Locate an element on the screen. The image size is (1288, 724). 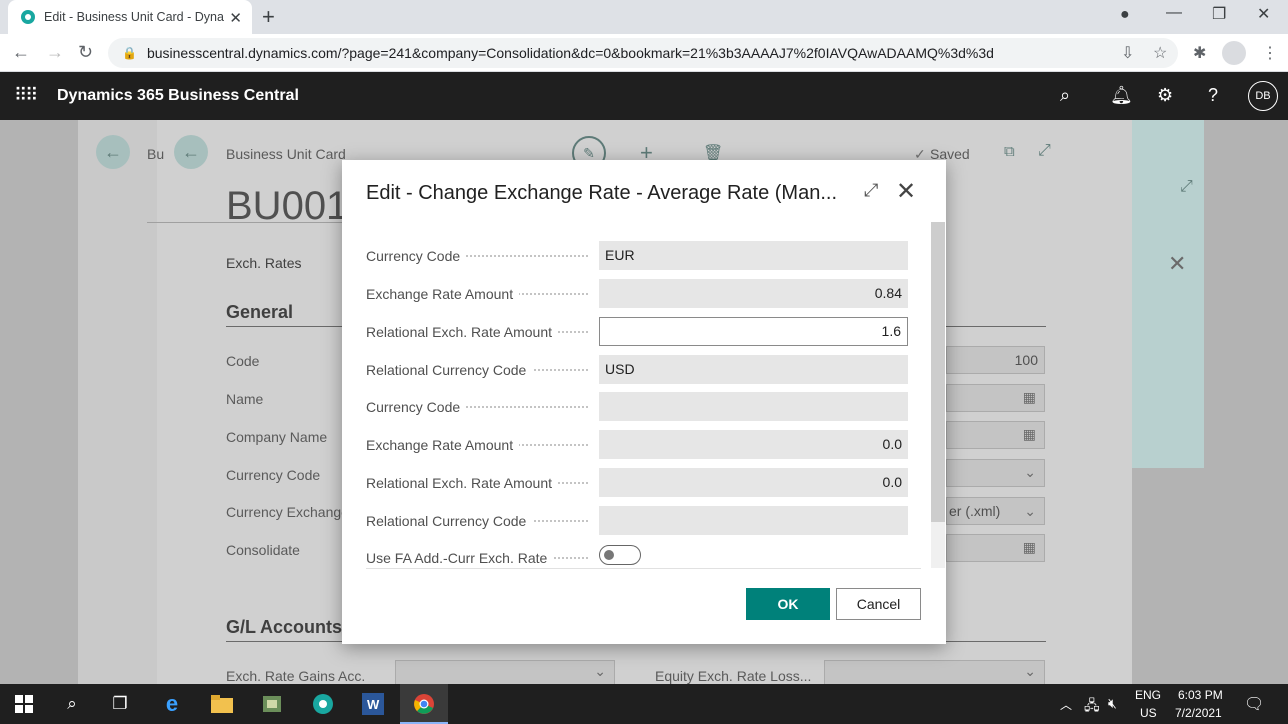
exchange-rate-amount-field: 0.84 is located at coordinates (753, 293).